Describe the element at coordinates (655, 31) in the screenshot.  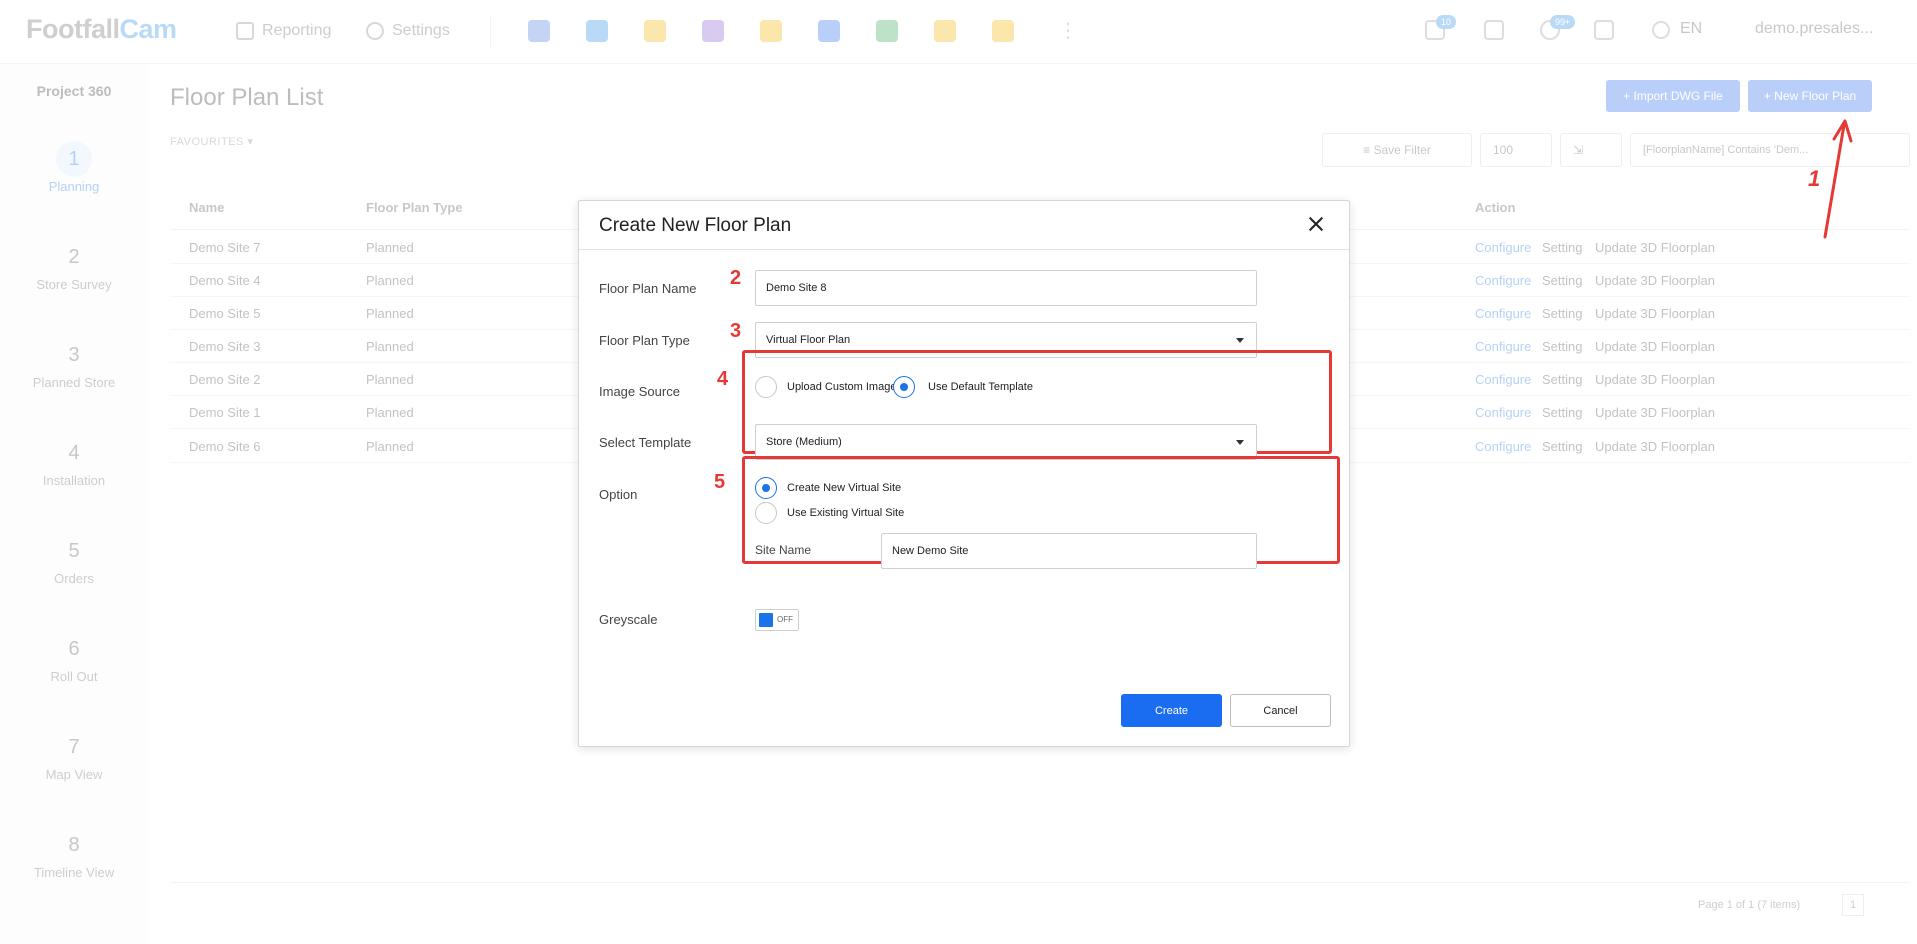
I see `document-app-icon` at that location.